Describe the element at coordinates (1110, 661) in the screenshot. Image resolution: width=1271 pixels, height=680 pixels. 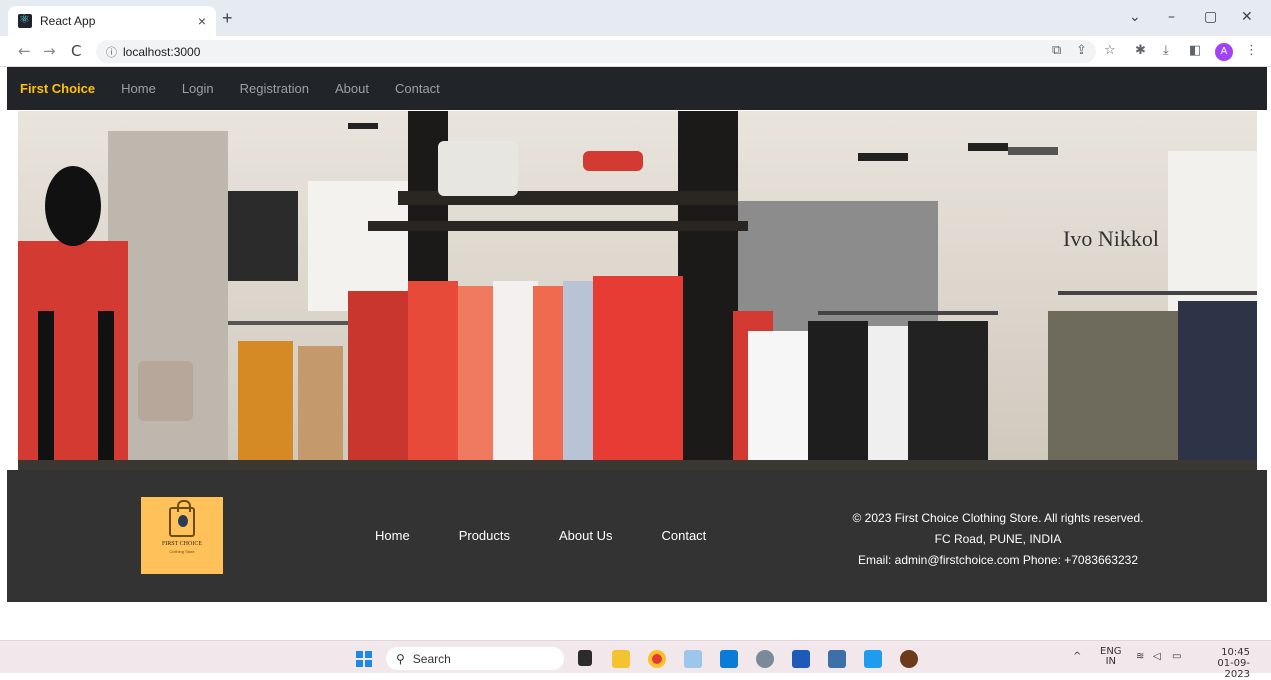
I see `language-bottom: IN` at that location.